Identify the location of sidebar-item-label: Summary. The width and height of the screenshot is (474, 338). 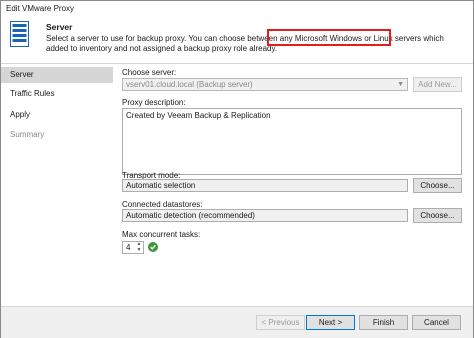
(27, 134).